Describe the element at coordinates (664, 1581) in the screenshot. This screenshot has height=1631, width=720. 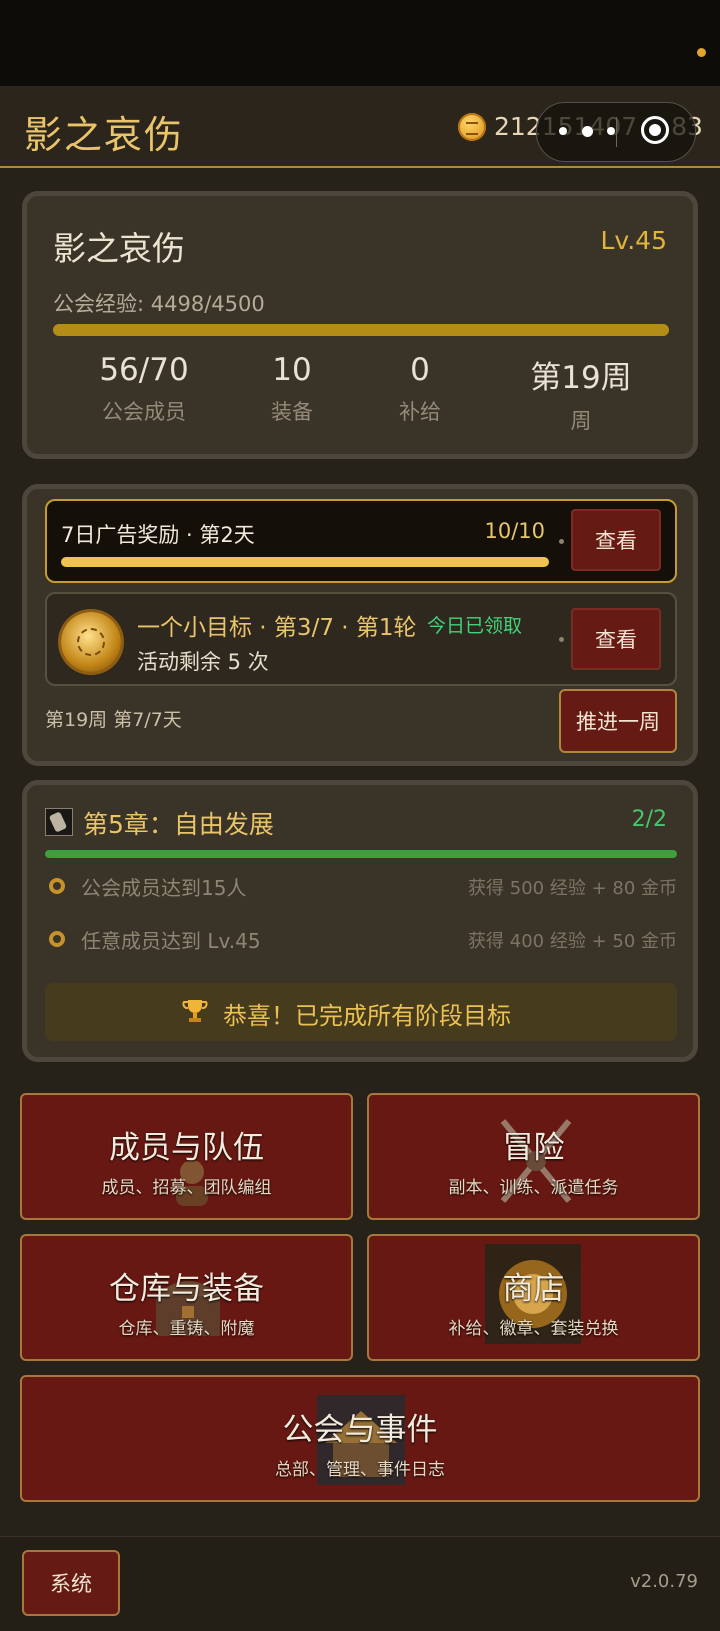
I see `version-label: v2.0.79` at that location.